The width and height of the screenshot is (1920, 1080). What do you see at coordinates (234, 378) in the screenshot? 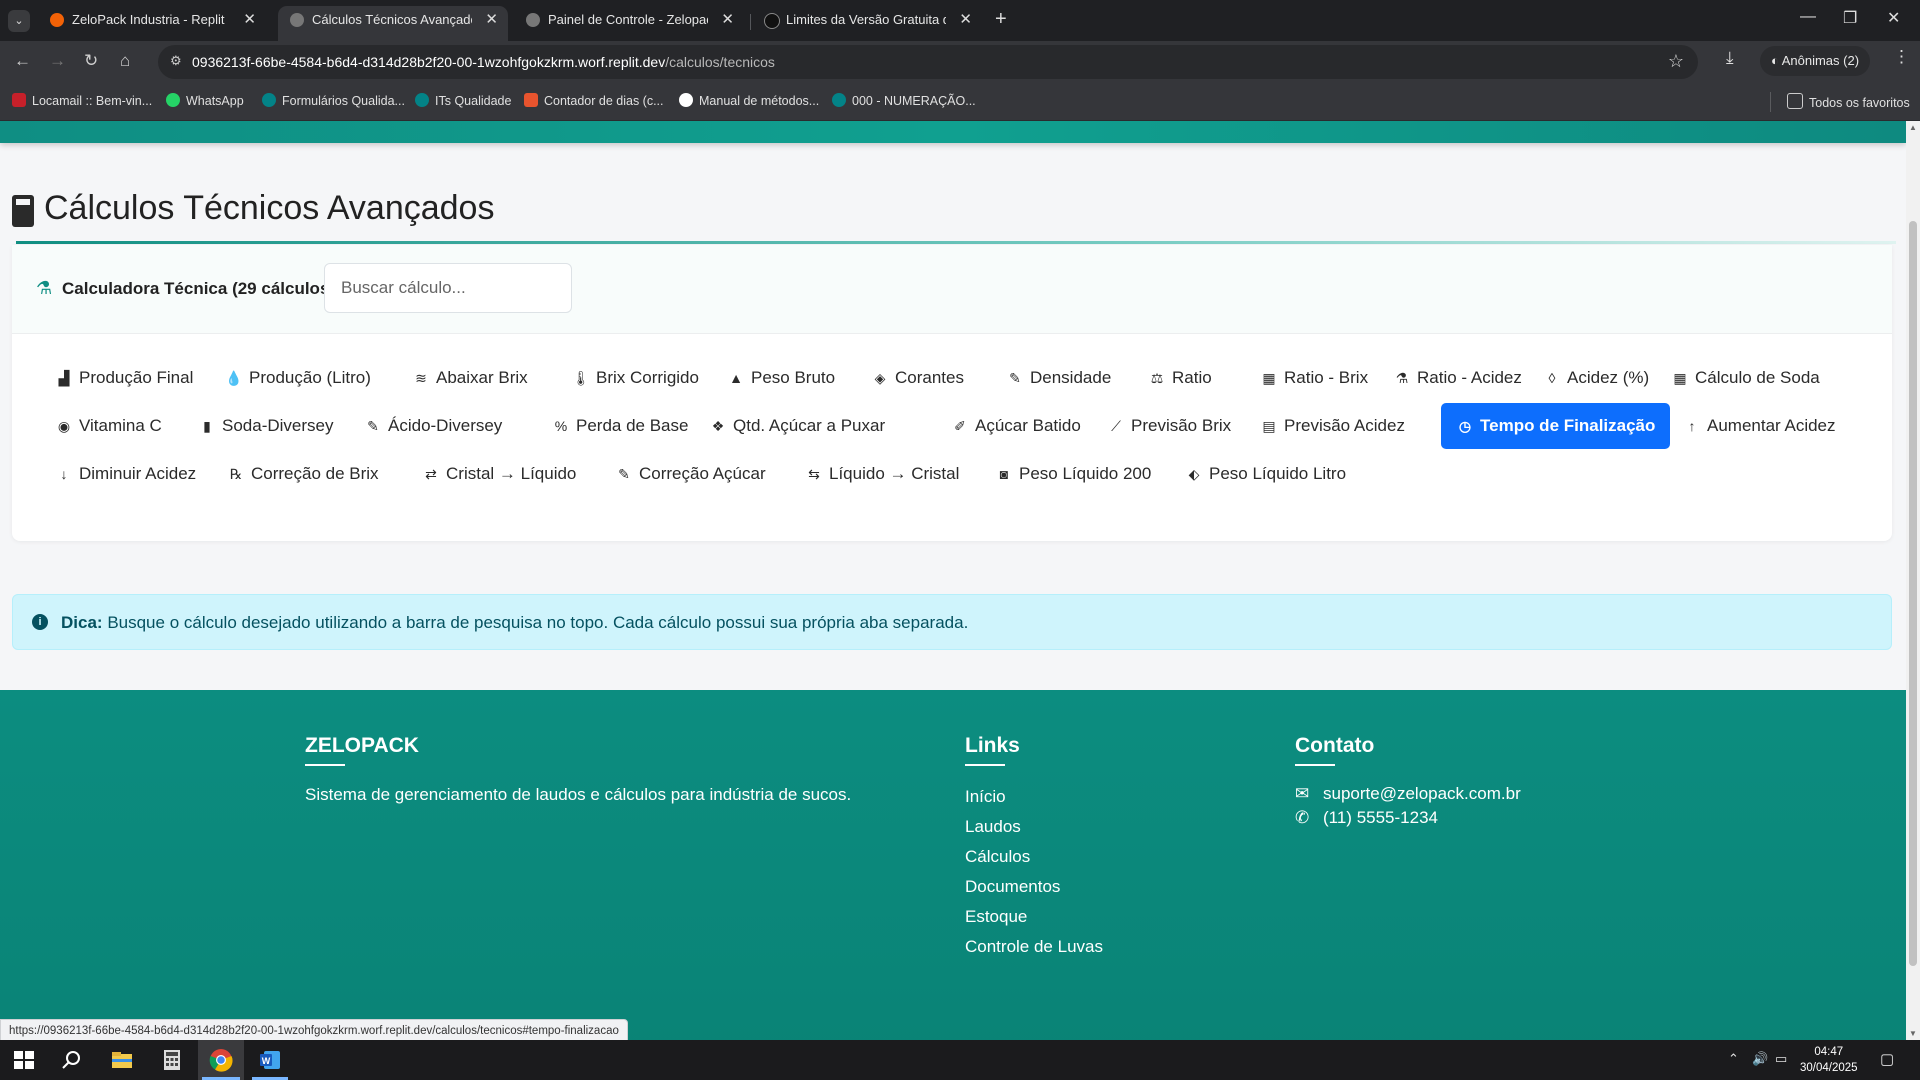
I see `droplet-icon: 💧` at bounding box center [234, 378].